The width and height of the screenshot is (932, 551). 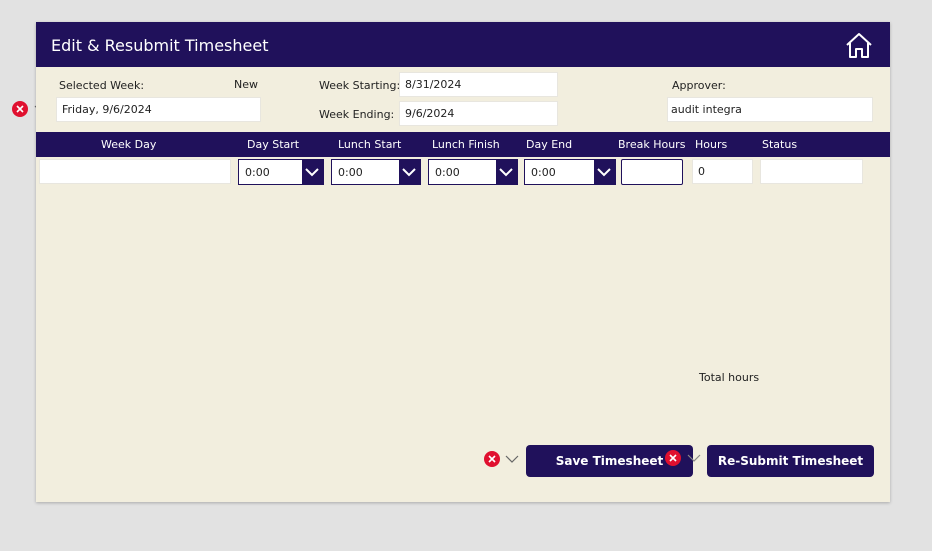 I want to click on title-bar: Edit & Resubmit Timesheet, so click(x=463, y=44).